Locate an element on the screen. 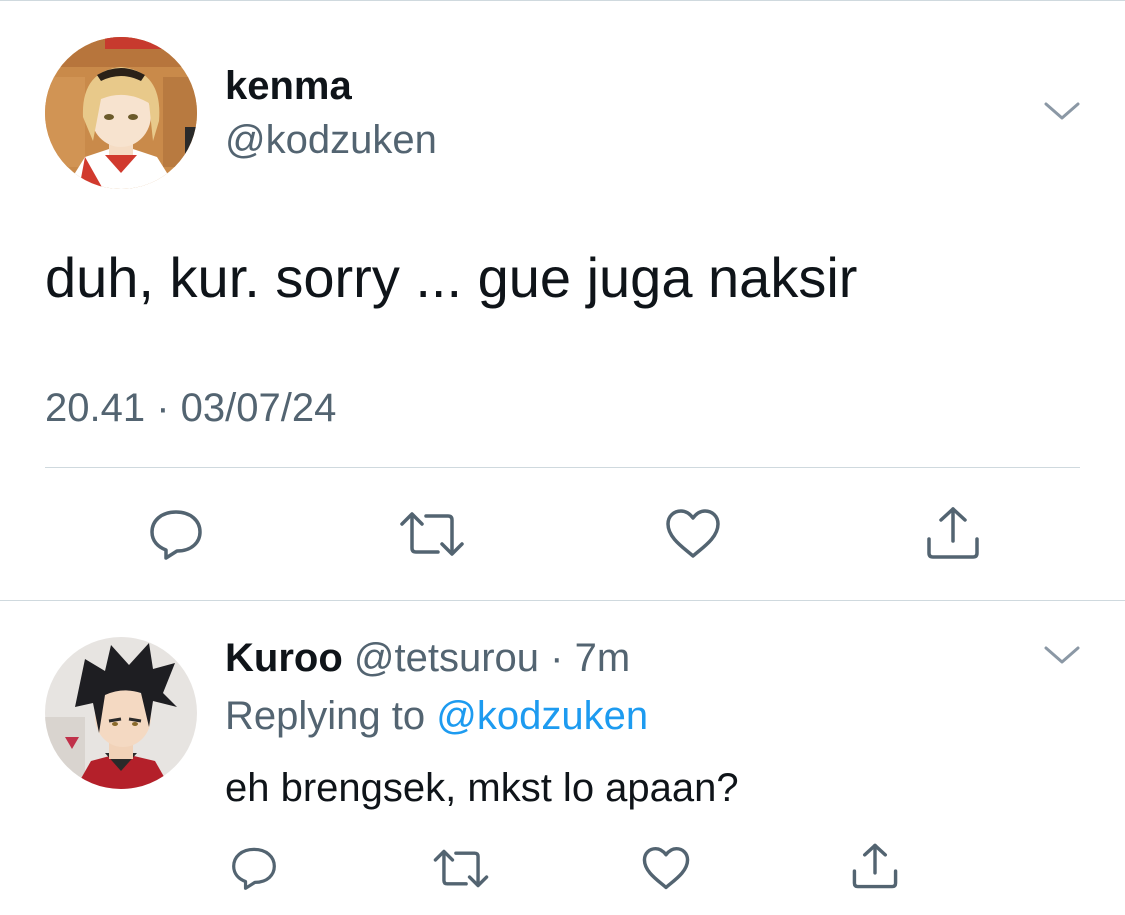 The width and height of the screenshot is (1125, 915). replying-to: Replying to @kodzuken is located at coordinates (436, 716).